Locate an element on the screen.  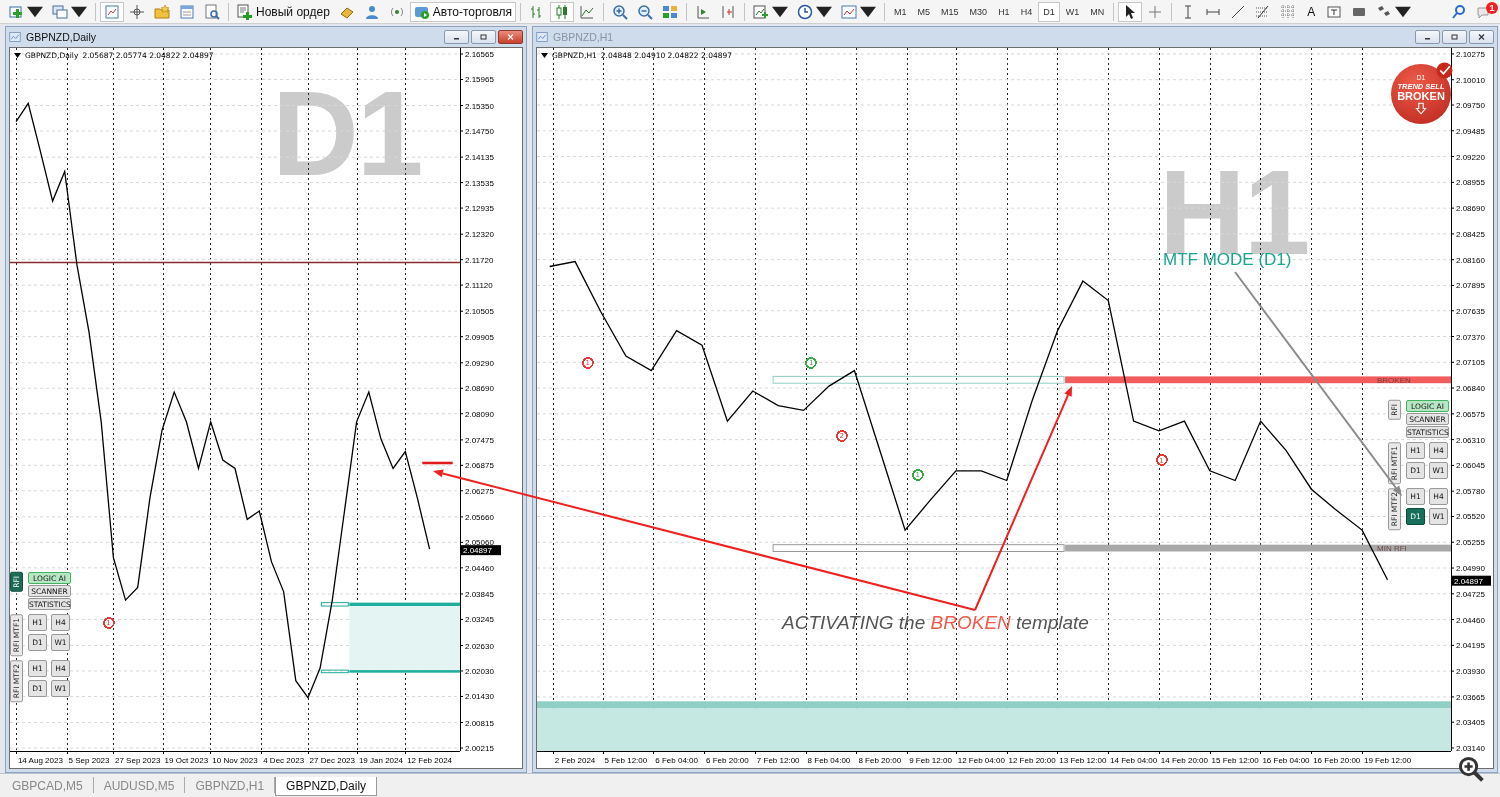
tile-windows-icon is located at coordinates (670, 11).